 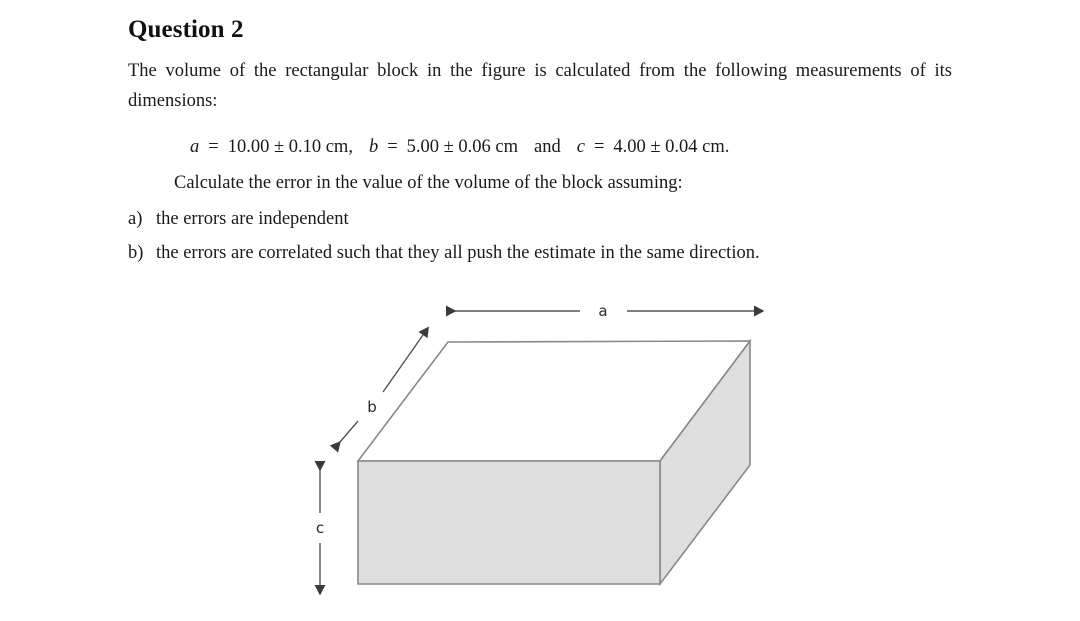 I want to click on dimension-b-arrow-lower, so click(x=344, y=436).